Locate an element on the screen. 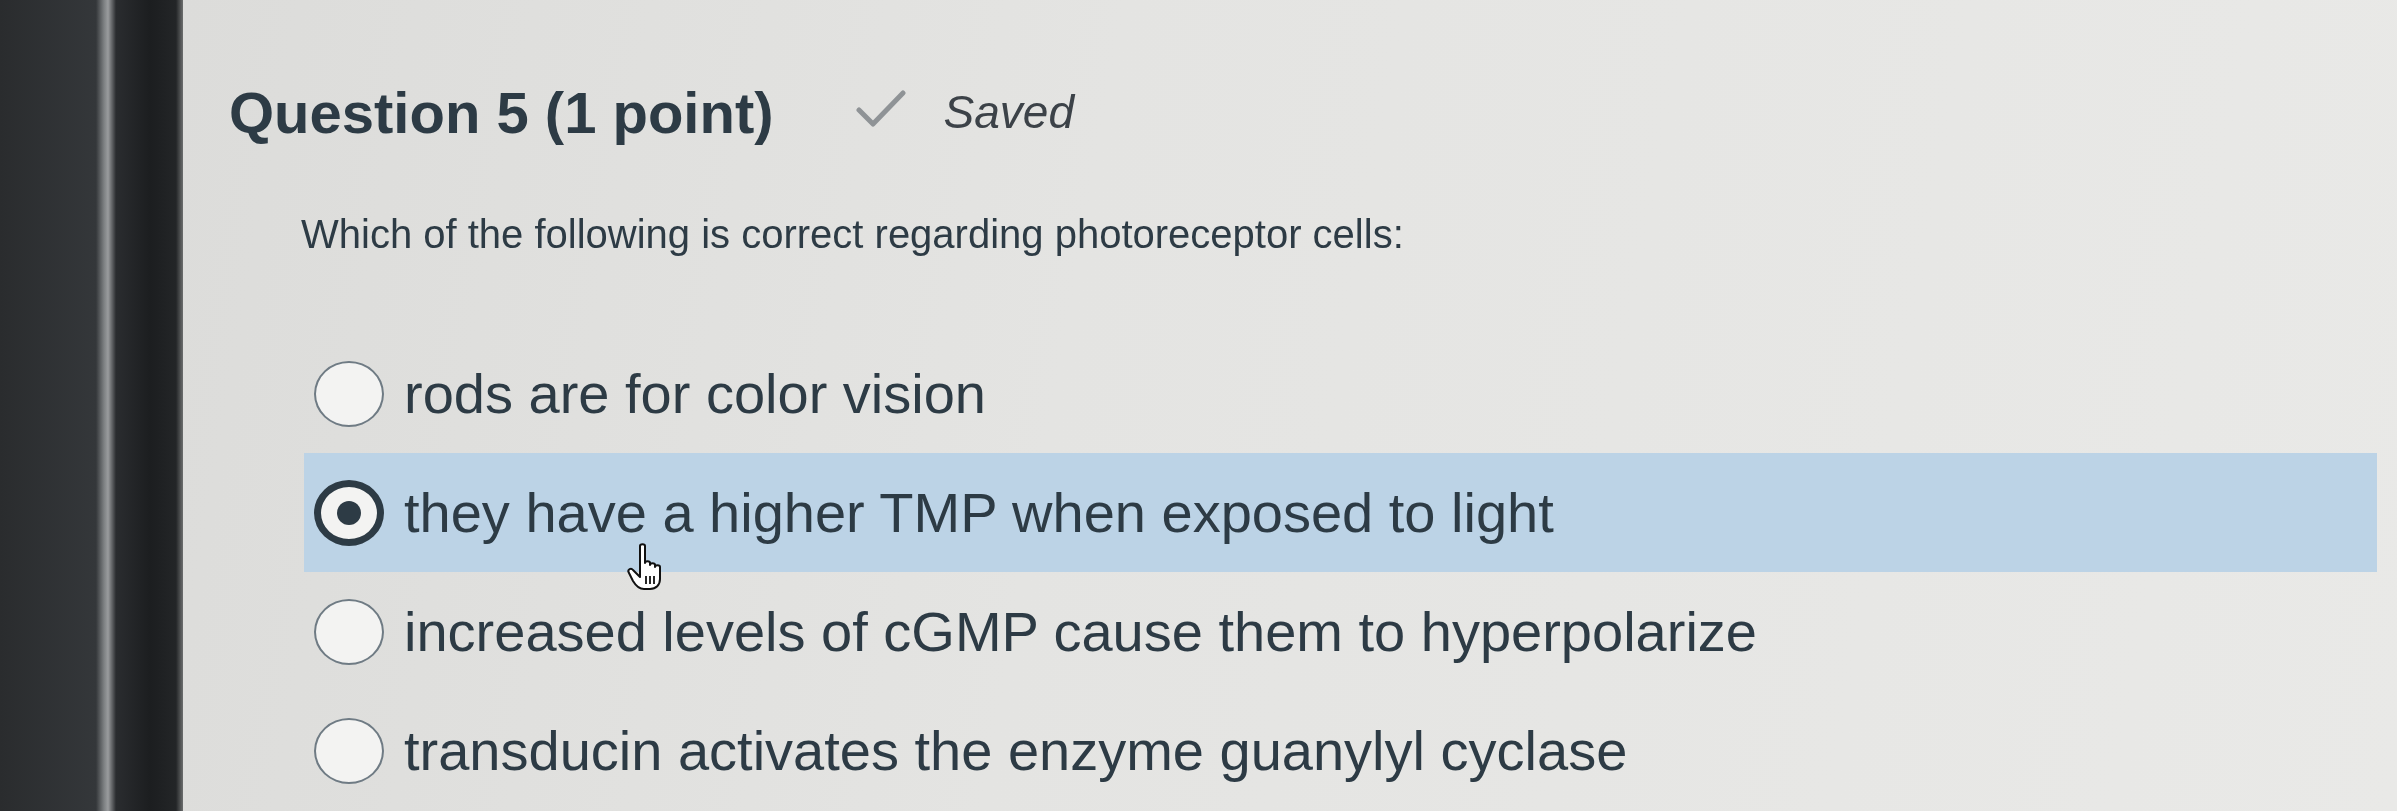 The height and width of the screenshot is (811, 2397). selected-answer-row: they have a higher TMP when exposed to light is located at coordinates (1340, 512).